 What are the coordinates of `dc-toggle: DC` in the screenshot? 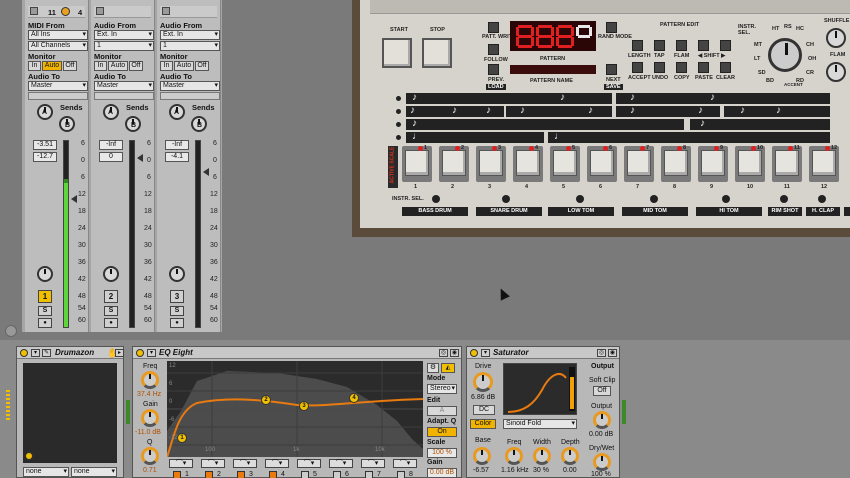 It's located at (484, 410).